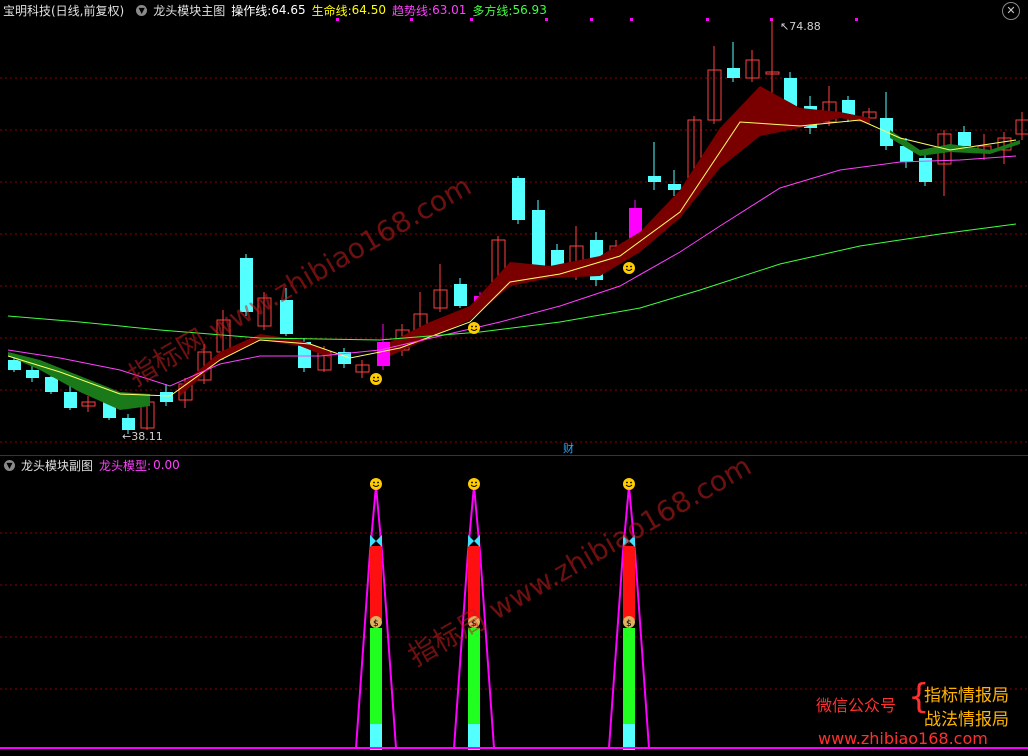 Image resolution: width=1028 pixels, height=756 pixels. Describe the element at coordinates (966, 696) in the screenshot. I see `ad-line1: 指标情报局` at that location.